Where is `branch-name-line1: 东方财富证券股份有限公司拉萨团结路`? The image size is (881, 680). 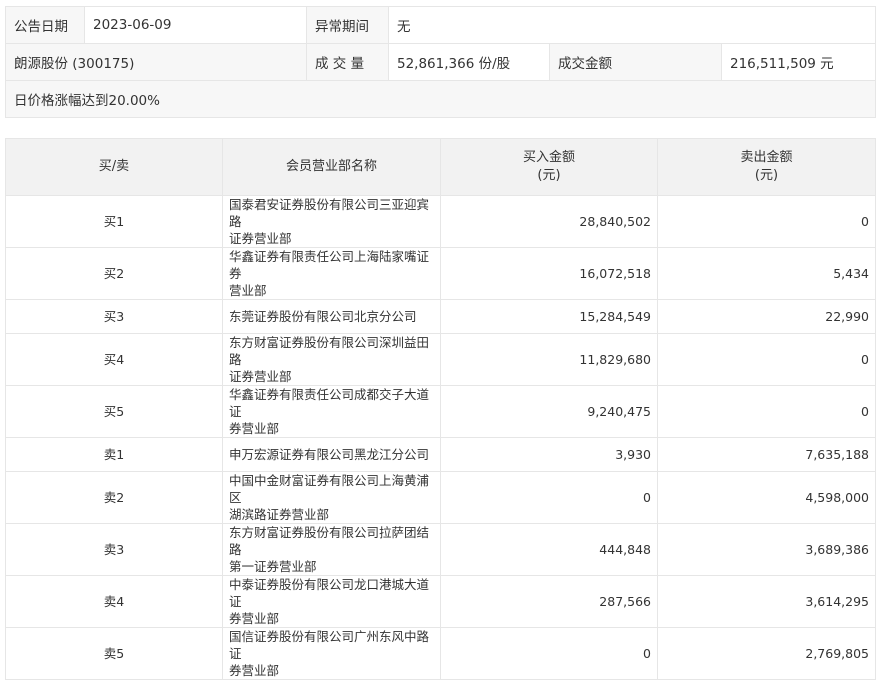 branch-name-line1: 东方财富证券股份有限公司拉萨团结路 is located at coordinates (329, 541).